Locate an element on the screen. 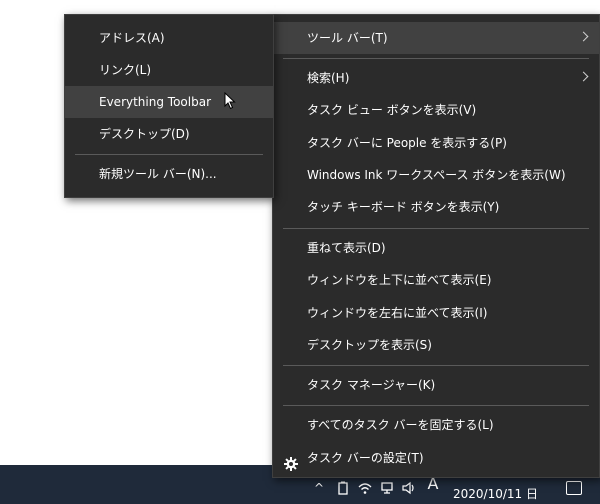  menu-item-label: 検索(H) is located at coordinates (328, 78).